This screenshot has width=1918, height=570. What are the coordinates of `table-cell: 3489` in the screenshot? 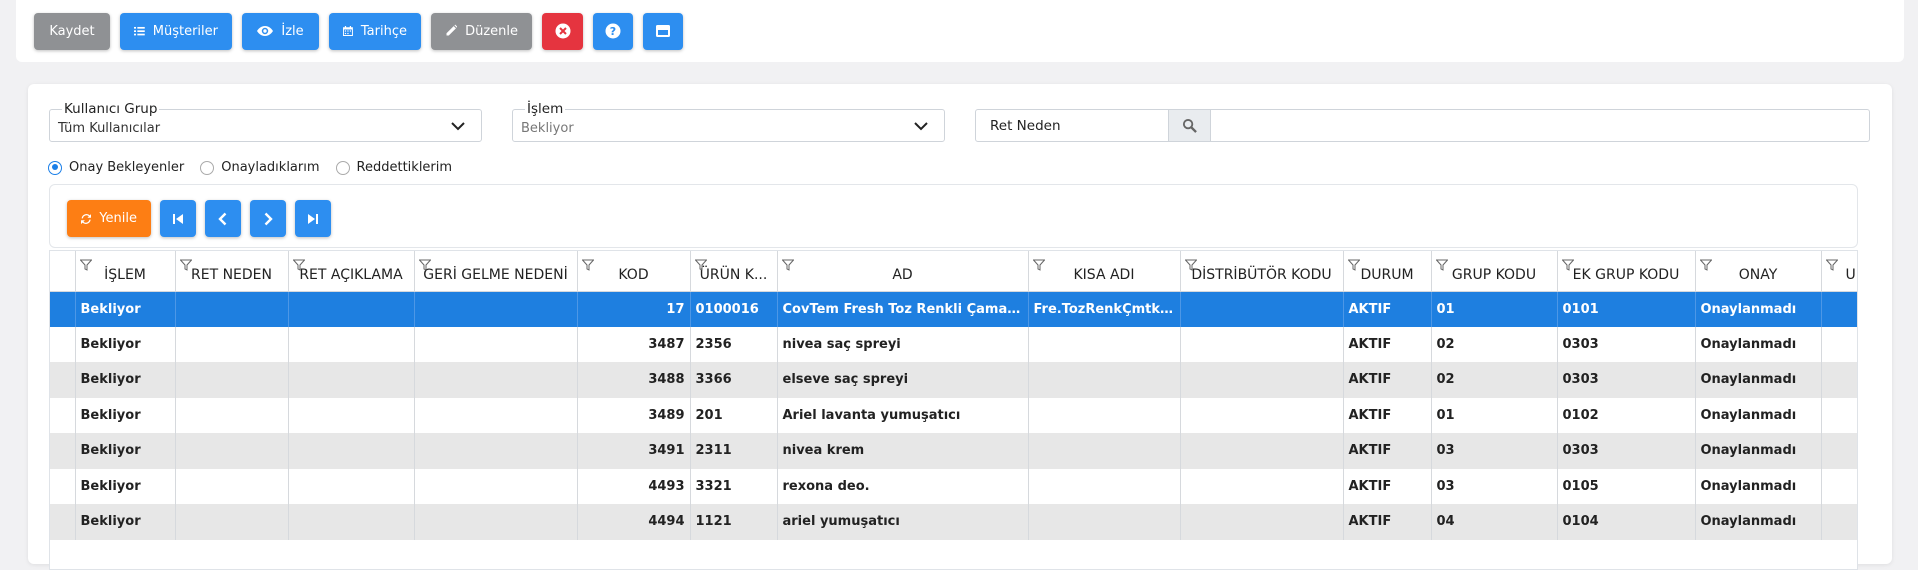 It's located at (634, 415).